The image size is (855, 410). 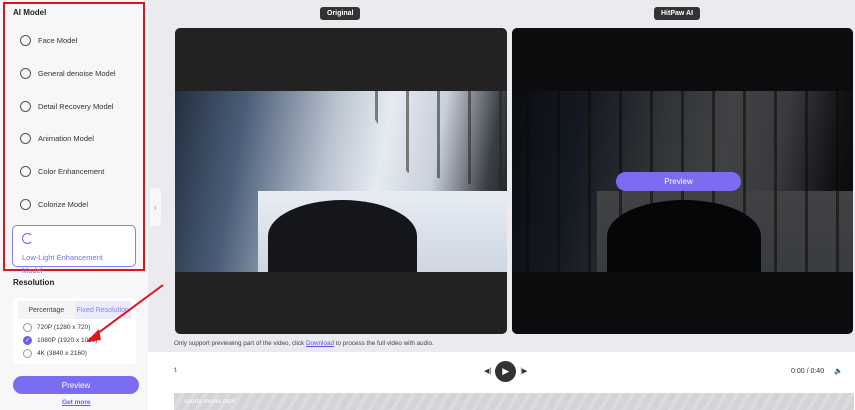 I want to click on playback-controls: ◀| ▶ |▶, so click(x=505, y=371).